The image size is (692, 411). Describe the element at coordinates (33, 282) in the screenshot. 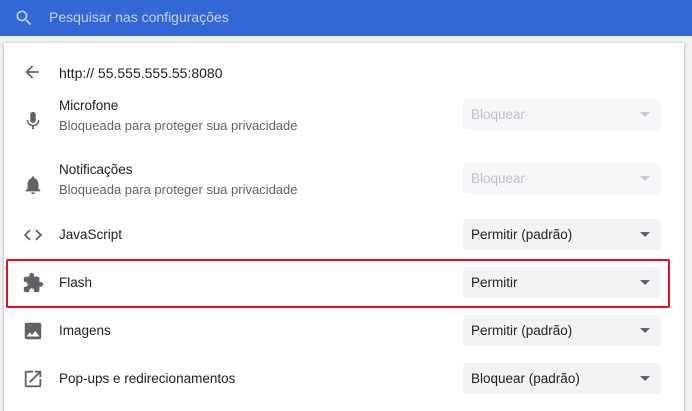

I see `puzzle-icon` at that location.